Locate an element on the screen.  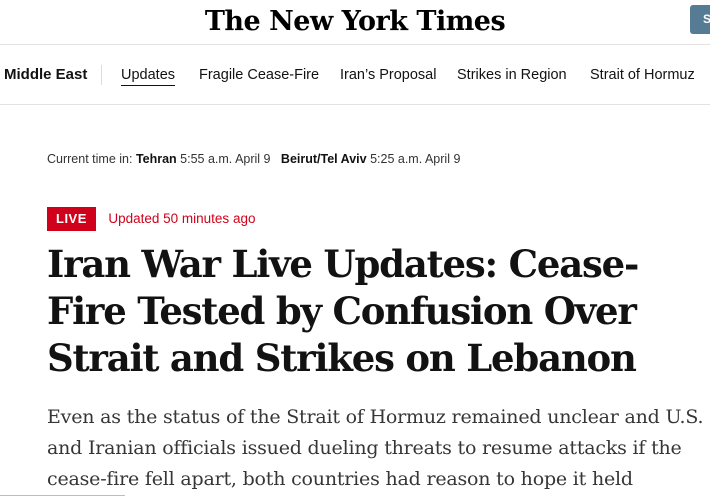
live-status: LIVE Updated 50 minutes ago is located at coordinates (151, 219).